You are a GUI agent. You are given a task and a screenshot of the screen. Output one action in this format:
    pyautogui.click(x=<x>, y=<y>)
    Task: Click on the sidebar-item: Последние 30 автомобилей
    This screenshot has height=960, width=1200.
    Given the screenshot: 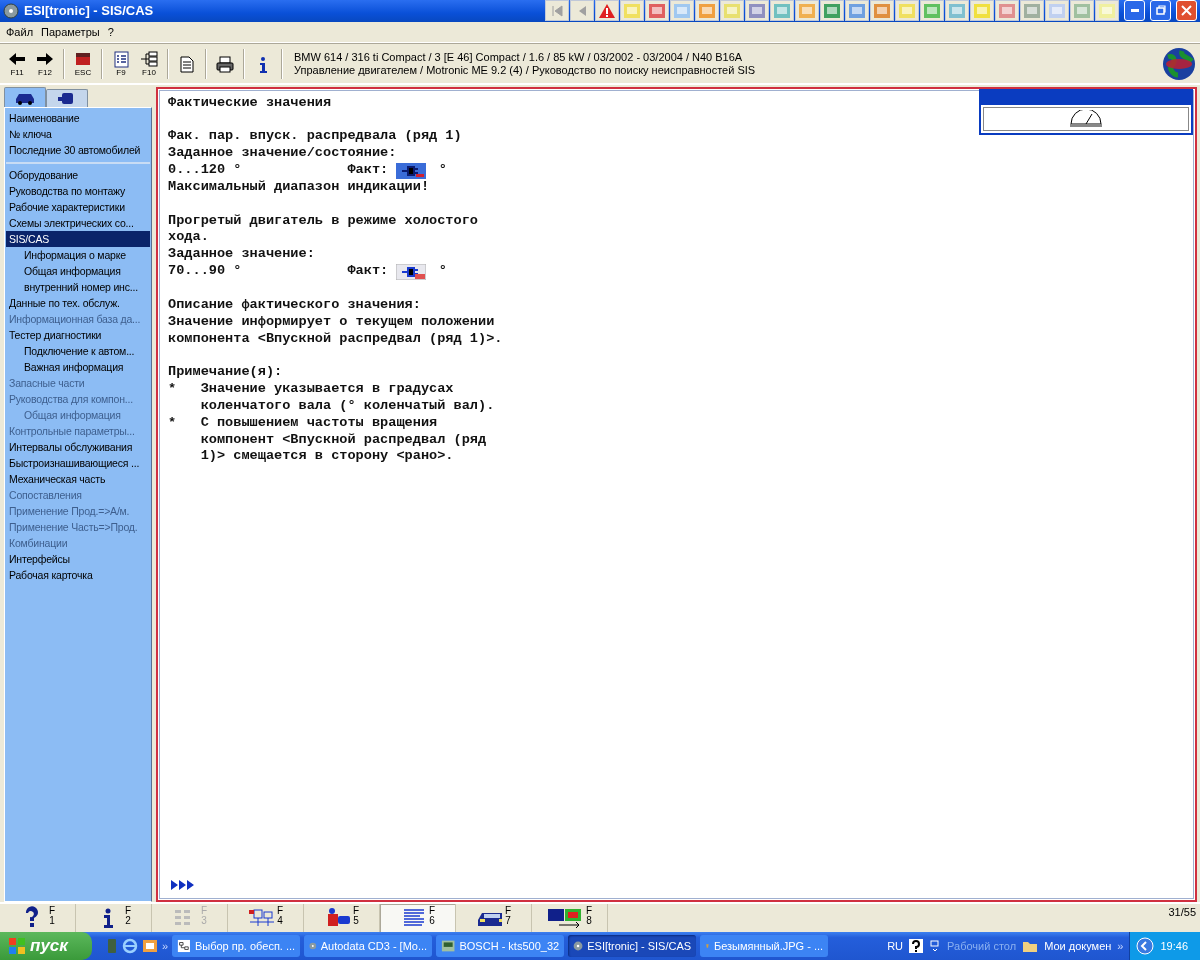 What is the action you would take?
    pyautogui.click(x=78, y=149)
    